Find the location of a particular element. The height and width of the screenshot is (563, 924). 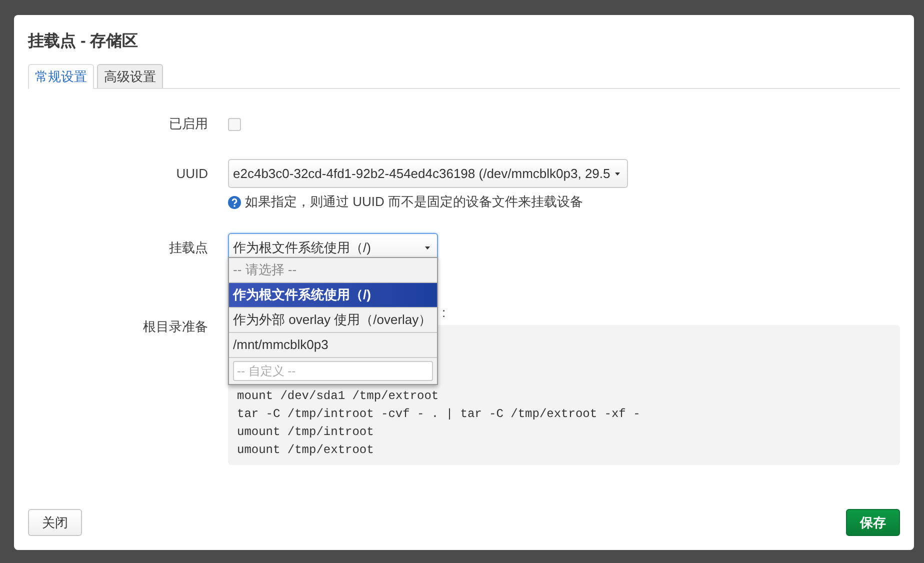

help-icon is located at coordinates (234, 202).